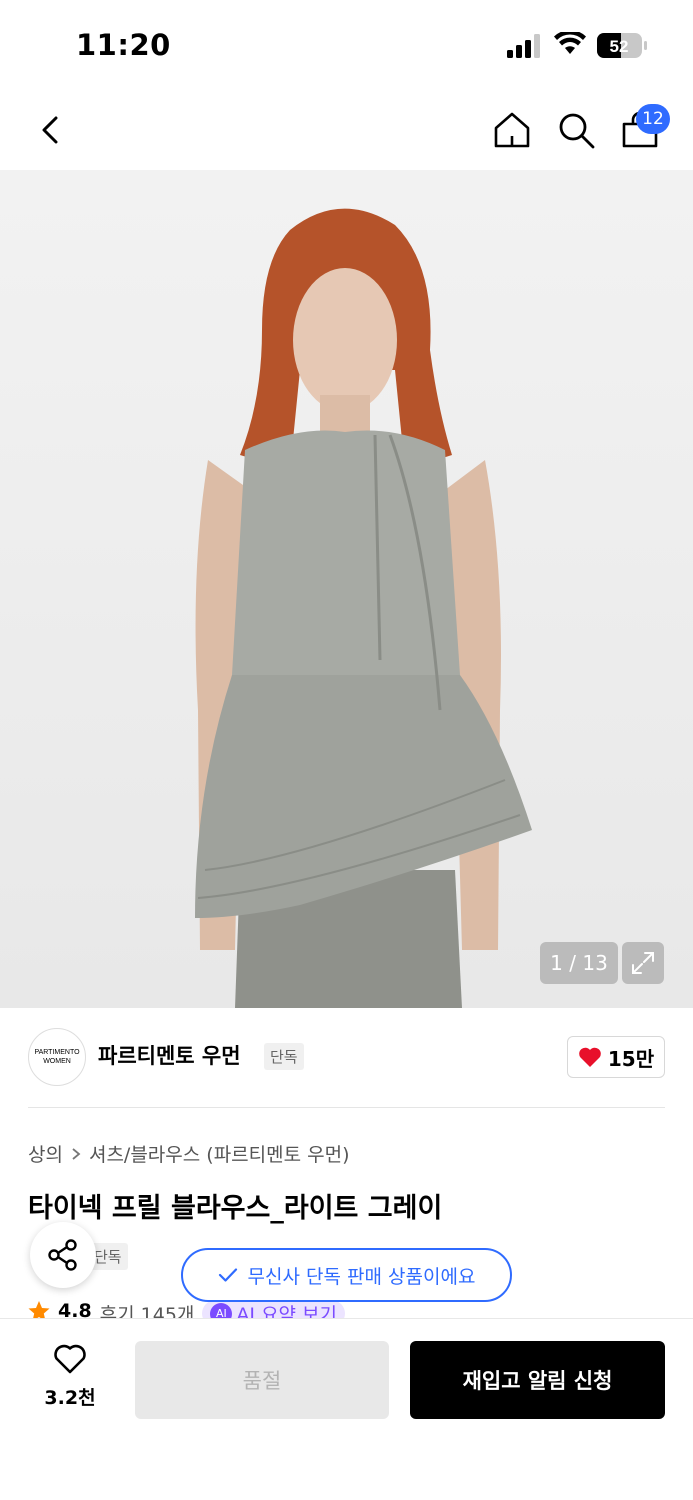 This screenshot has height=1500, width=693. I want to click on battery-icon: 52, so click(622, 45).